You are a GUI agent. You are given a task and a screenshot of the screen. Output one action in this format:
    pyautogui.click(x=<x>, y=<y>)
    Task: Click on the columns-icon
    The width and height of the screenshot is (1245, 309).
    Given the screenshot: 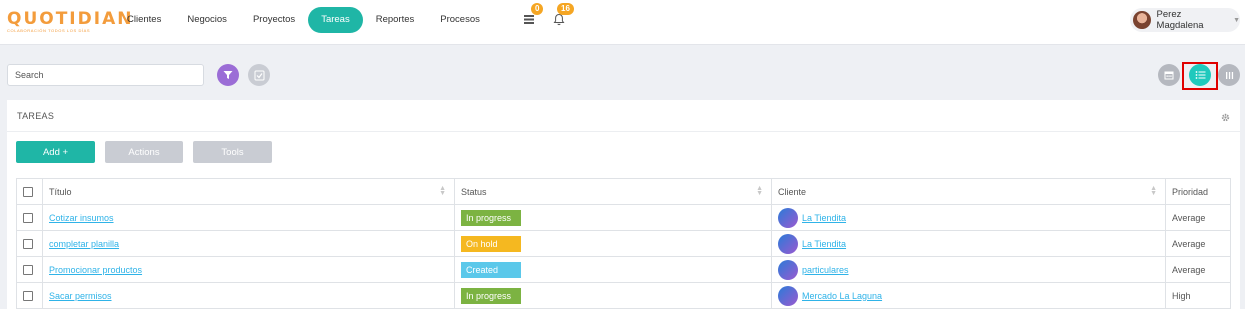 What is the action you would take?
    pyautogui.click(x=1229, y=75)
    